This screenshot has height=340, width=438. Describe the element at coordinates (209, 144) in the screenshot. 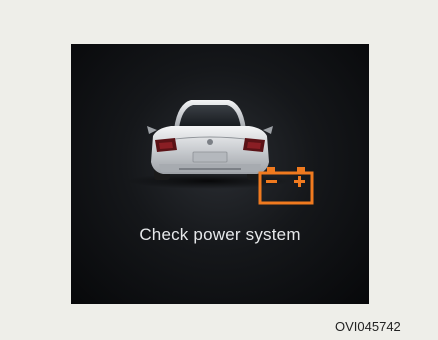

I see `car-rear-icon` at that location.